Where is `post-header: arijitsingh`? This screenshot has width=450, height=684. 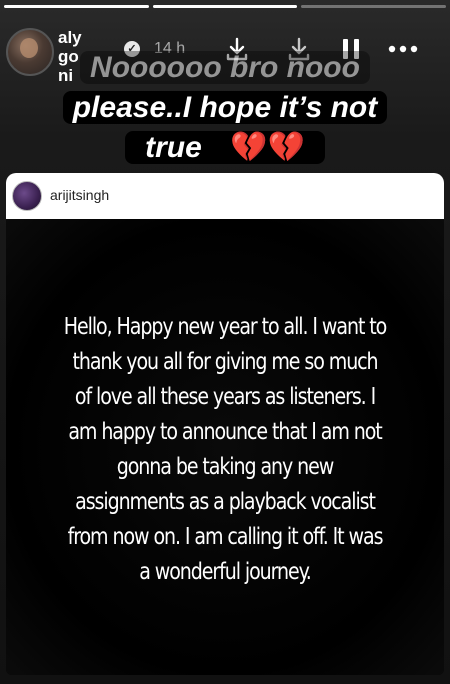
post-header: arijitsingh is located at coordinates (225, 196).